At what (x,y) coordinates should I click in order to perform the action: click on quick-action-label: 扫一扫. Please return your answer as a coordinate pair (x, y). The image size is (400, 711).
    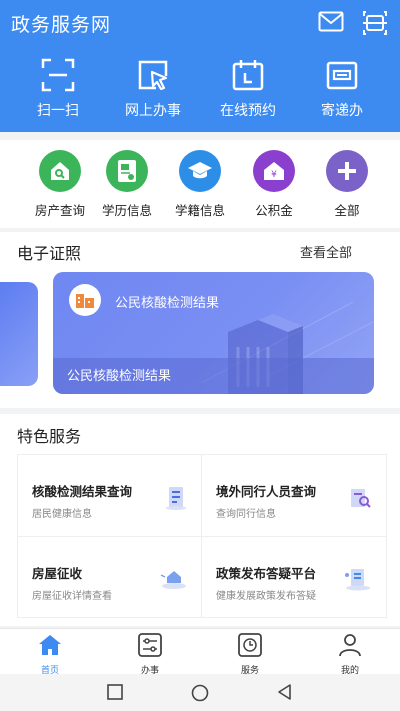
    Looking at the image, I should click on (58, 111).